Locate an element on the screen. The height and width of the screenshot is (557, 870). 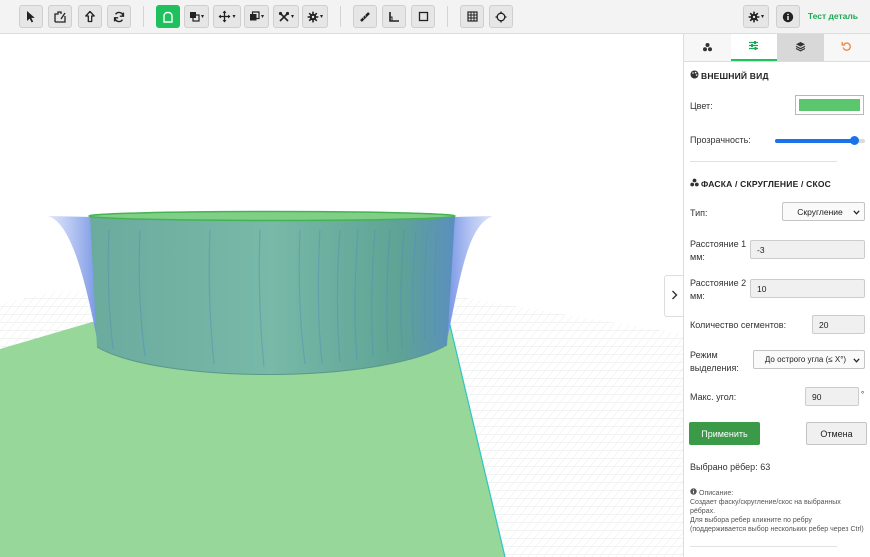
selected-edges-count: Выбрано рёбер: 63 is located at coordinates (730, 467).